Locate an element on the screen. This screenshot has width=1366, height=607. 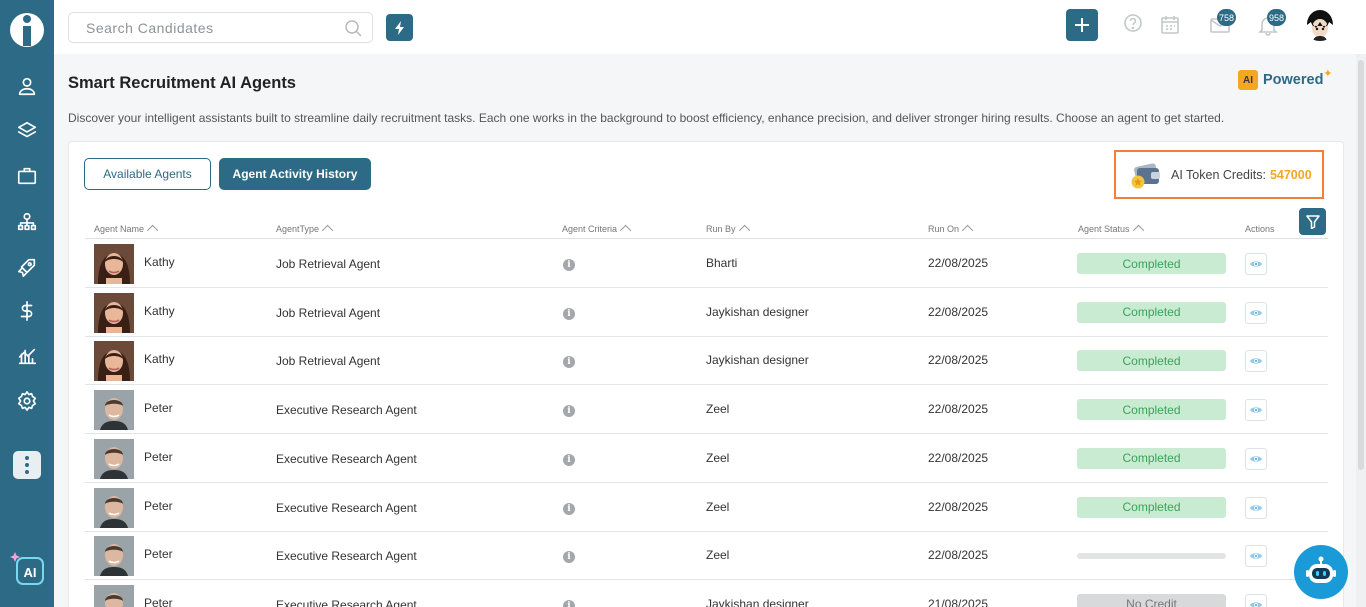
column-agent-status: Agent Status is located at coordinates (1111, 230).